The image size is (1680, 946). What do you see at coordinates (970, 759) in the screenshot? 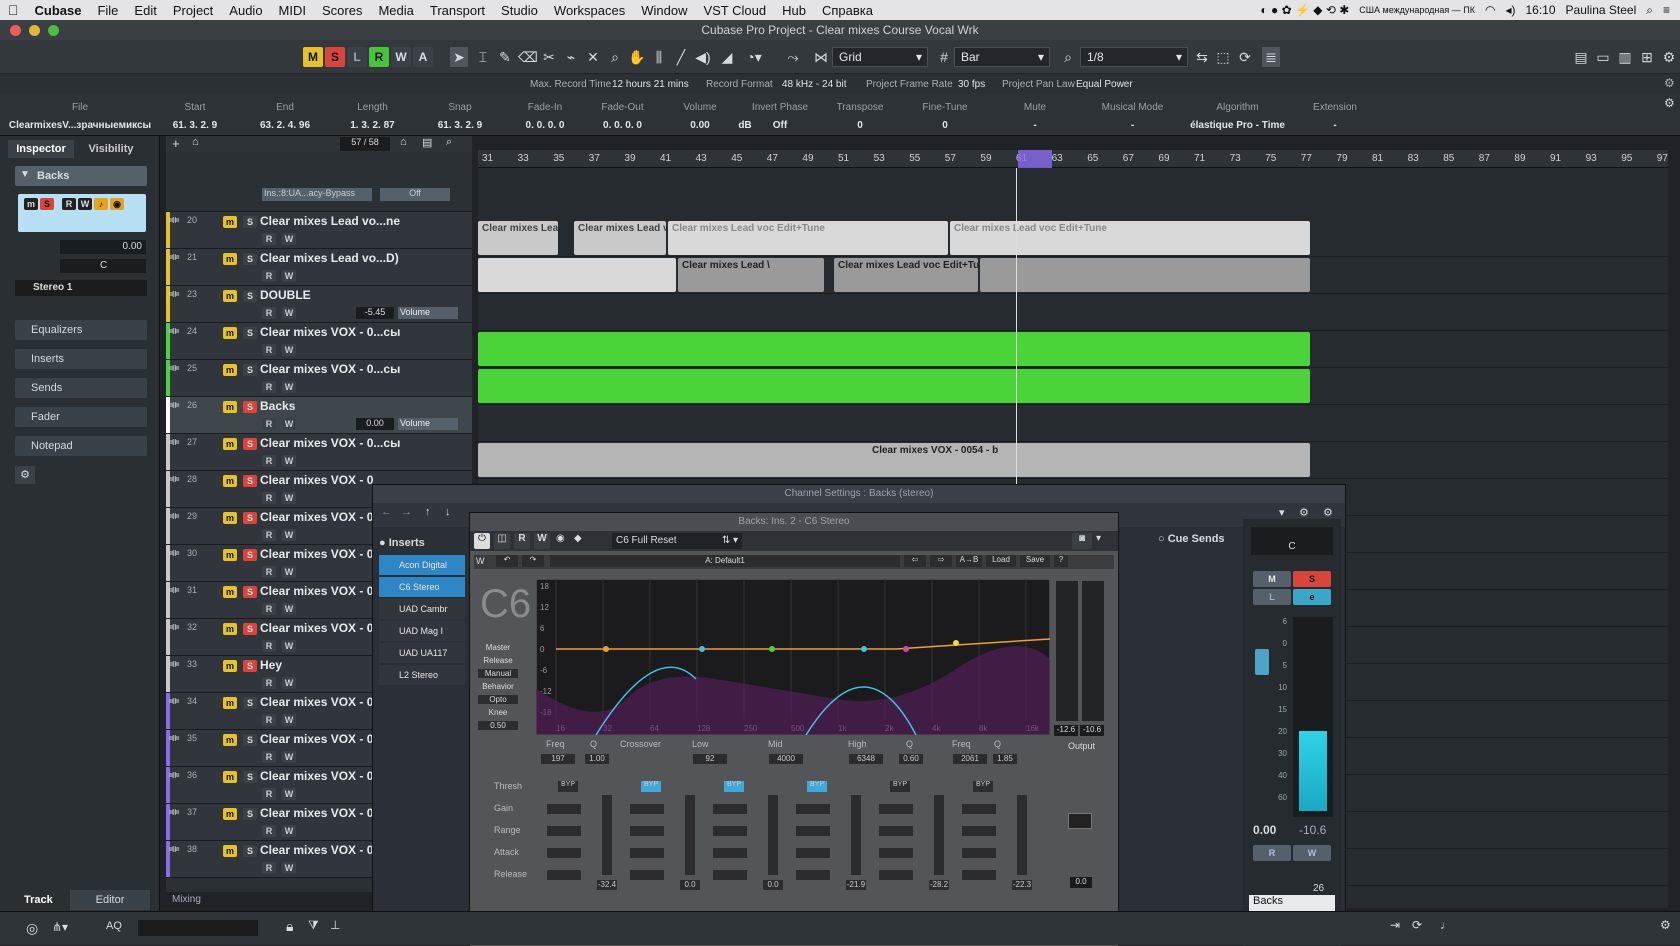
I see `band-value: 2061` at bounding box center [970, 759].